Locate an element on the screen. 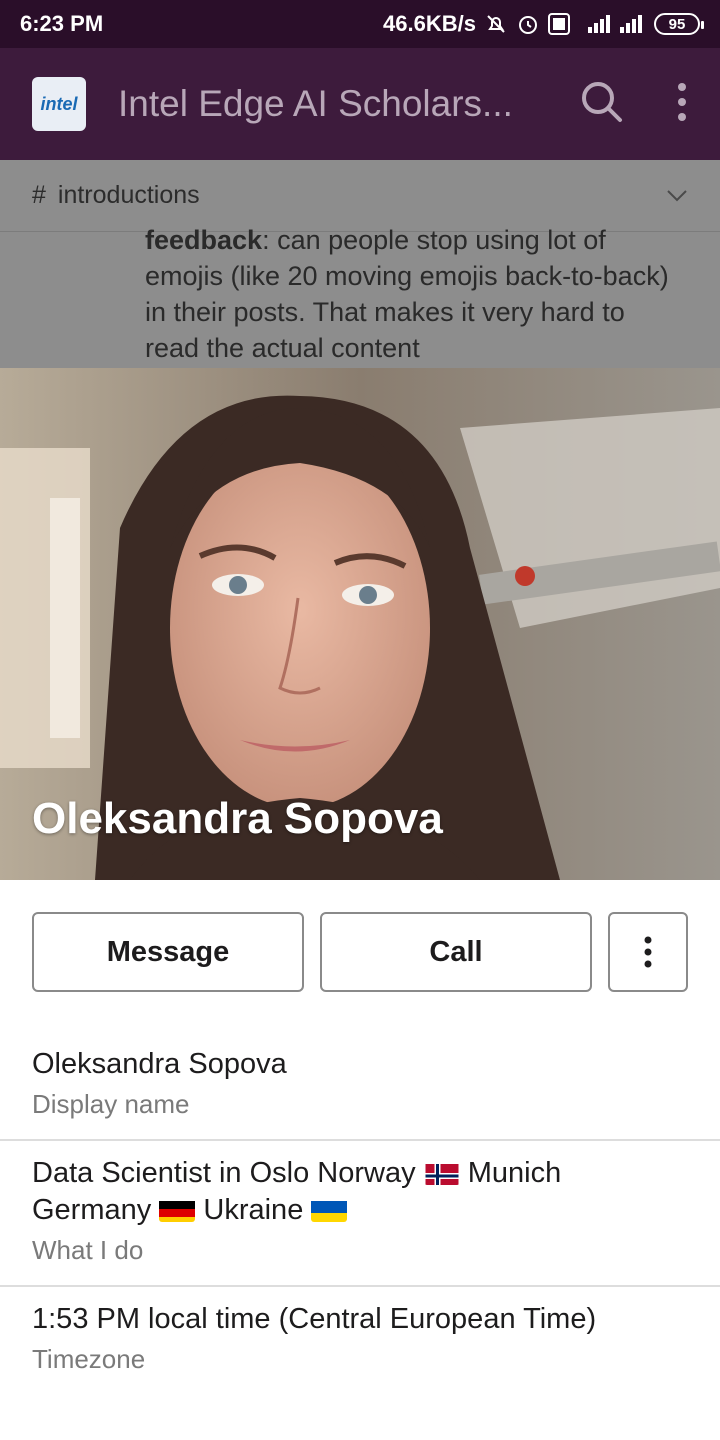  what-i-do-label: What I do is located at coordinates (88, 1250).